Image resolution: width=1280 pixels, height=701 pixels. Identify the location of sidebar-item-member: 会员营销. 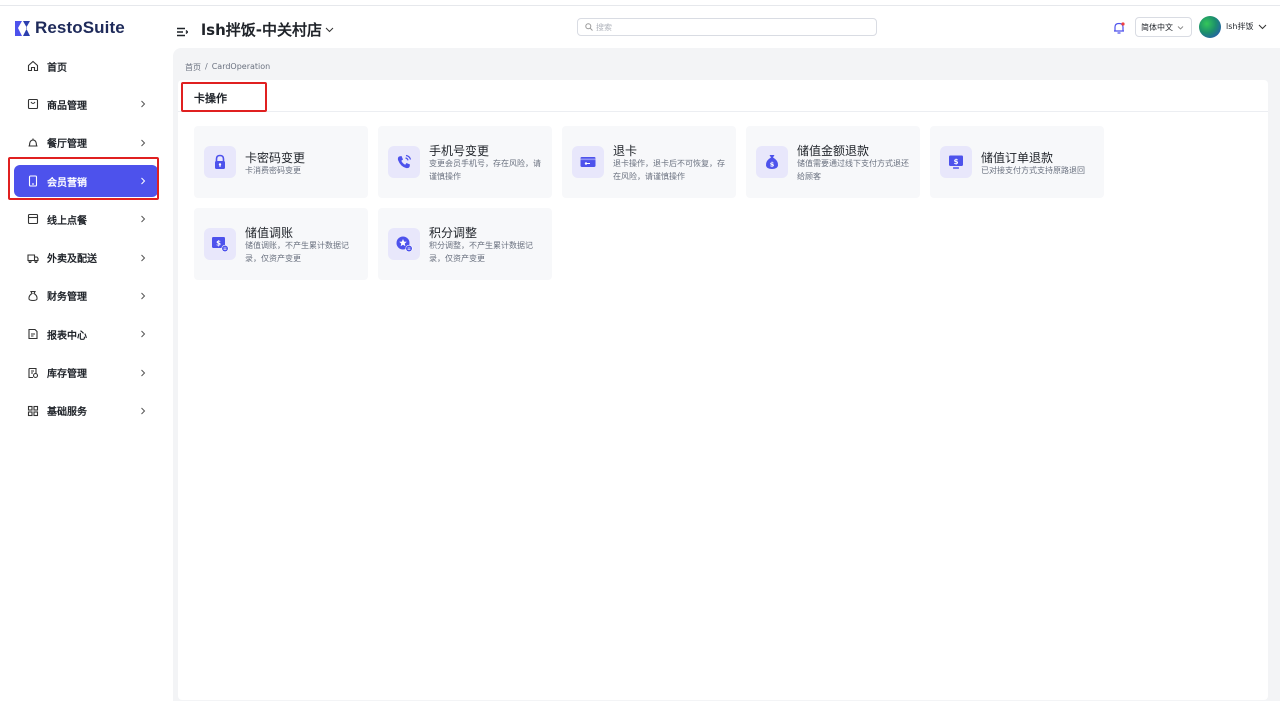
(86, 181).